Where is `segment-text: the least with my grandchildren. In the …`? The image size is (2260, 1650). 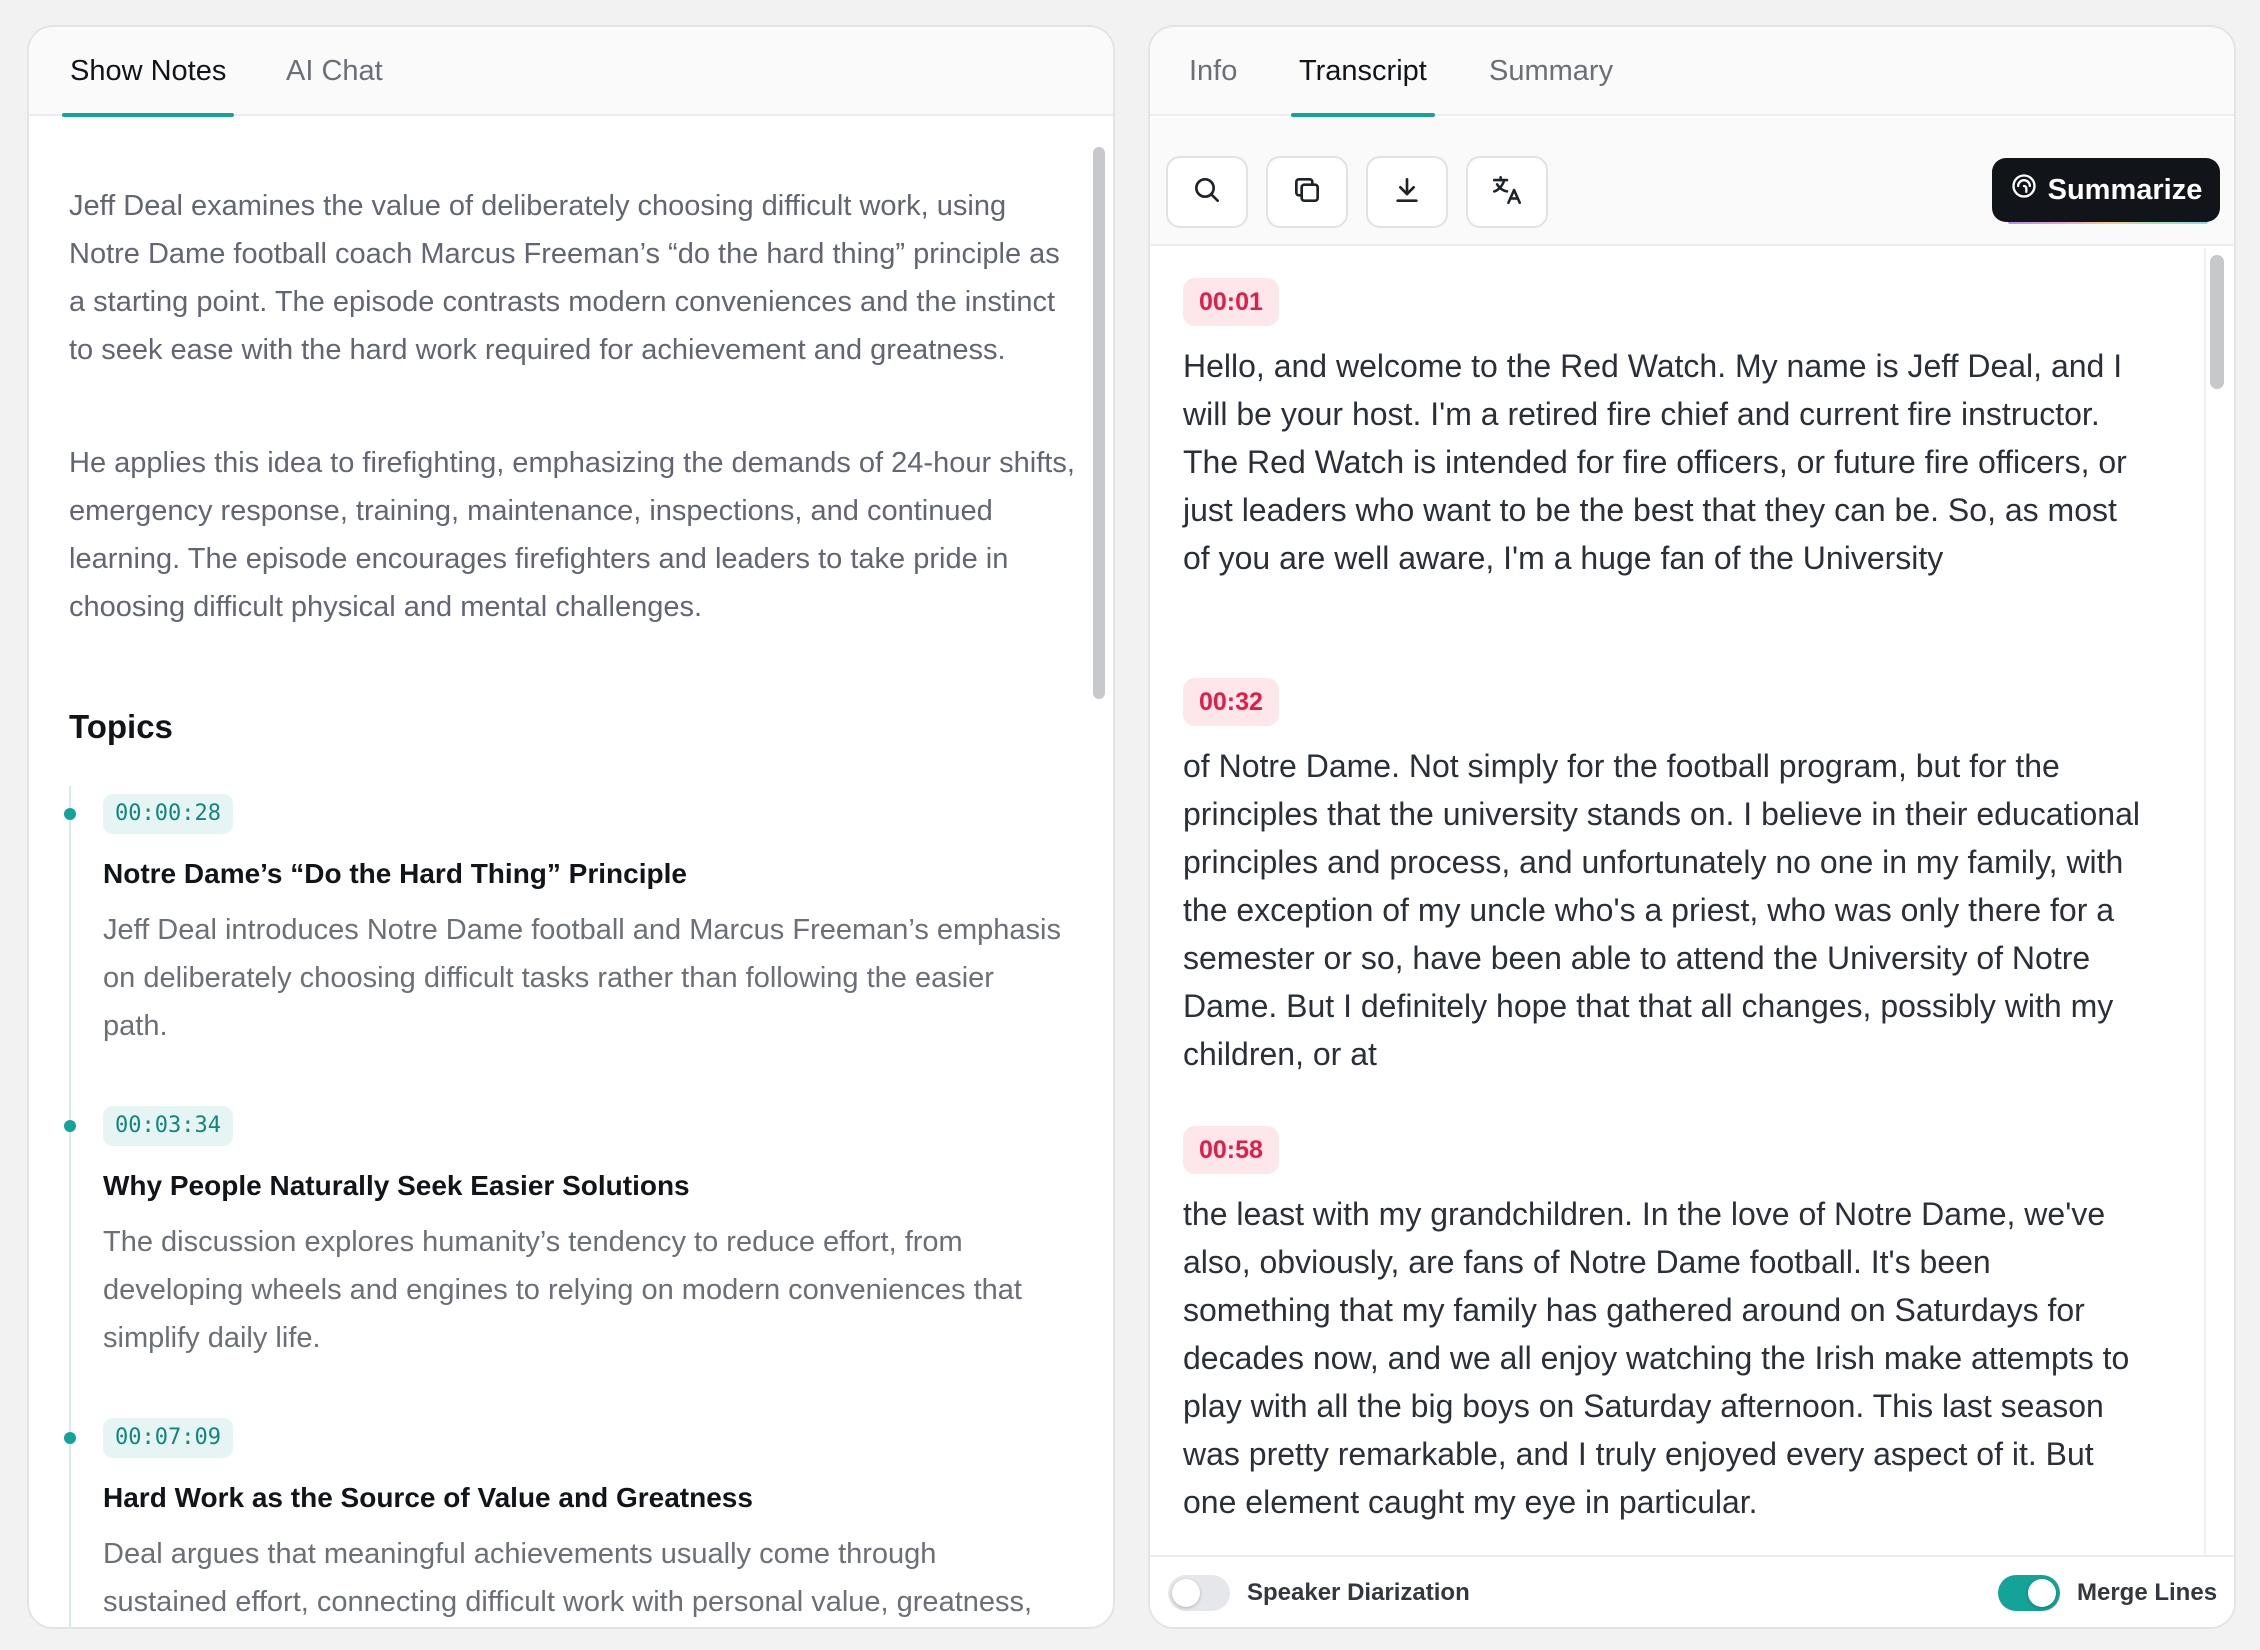 segment-text: the least with my grandchildren. In the … is located at coordinates (1656, 1358).